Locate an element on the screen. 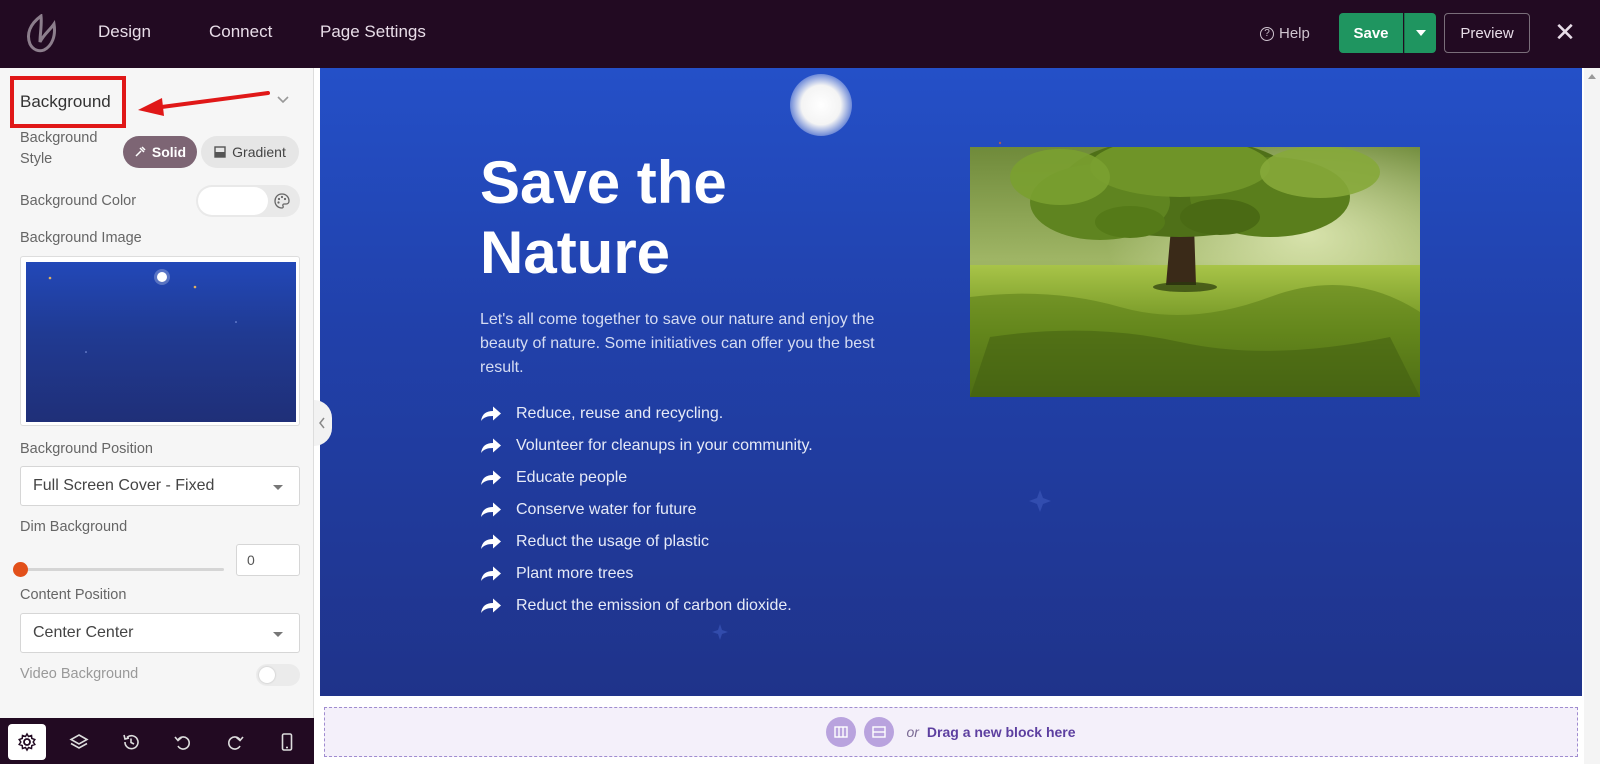  undo-button is located at coordinates (183, 742).